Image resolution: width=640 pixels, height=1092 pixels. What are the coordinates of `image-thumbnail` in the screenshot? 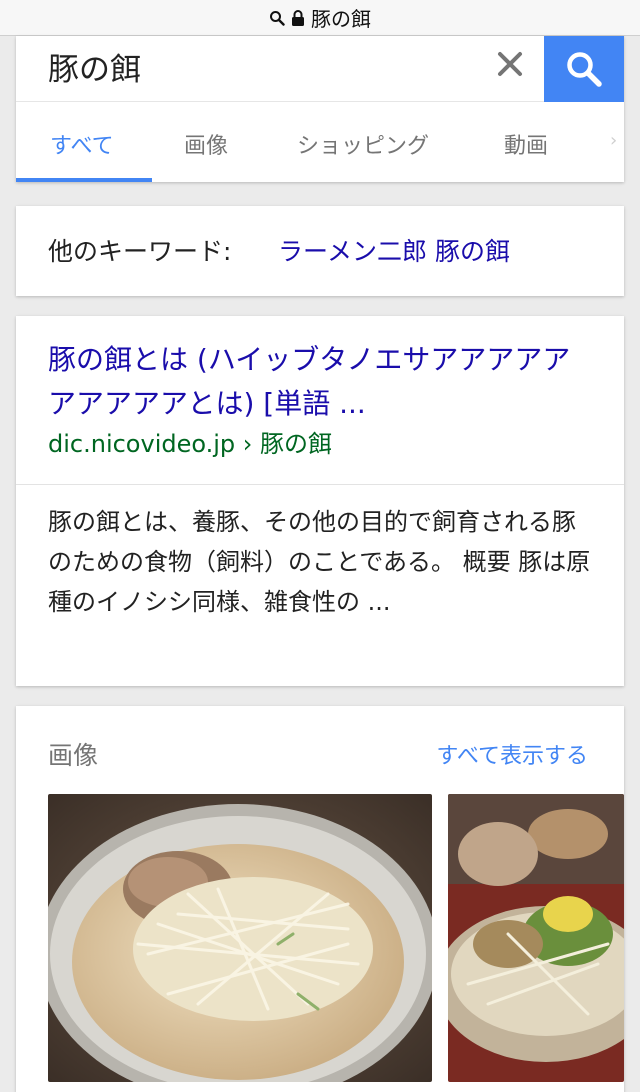 It's located at (536, 938).